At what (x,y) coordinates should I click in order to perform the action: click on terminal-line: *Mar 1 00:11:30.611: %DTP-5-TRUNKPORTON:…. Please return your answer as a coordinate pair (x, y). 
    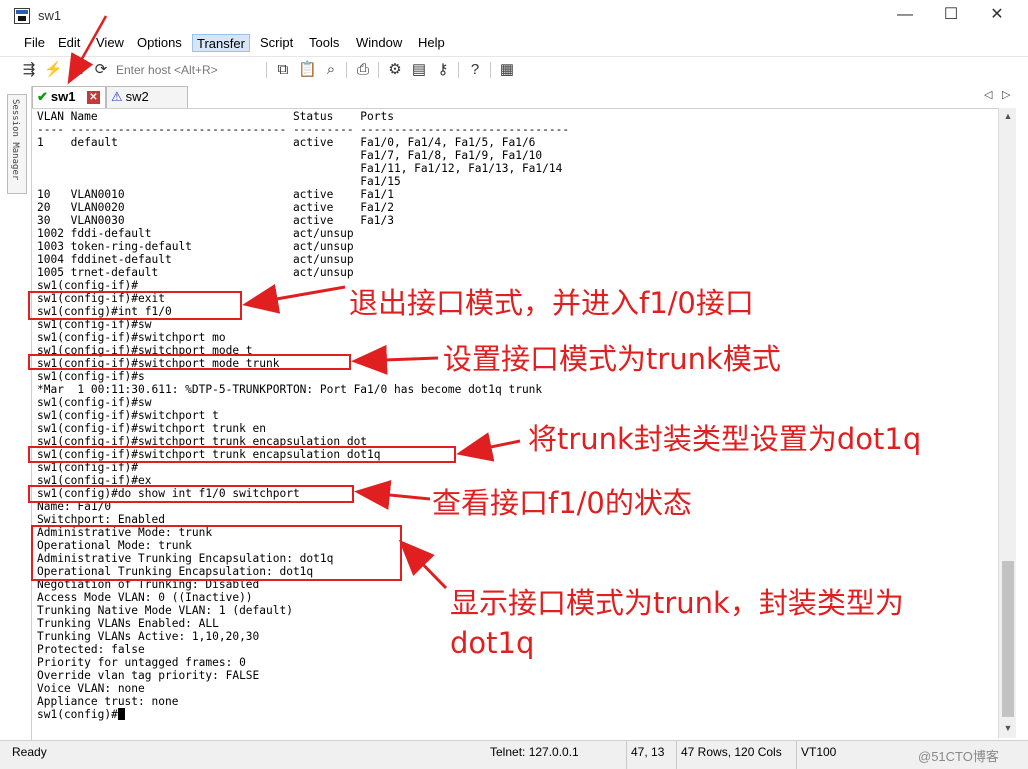
    Looking at the image, I should click on (290, 389).